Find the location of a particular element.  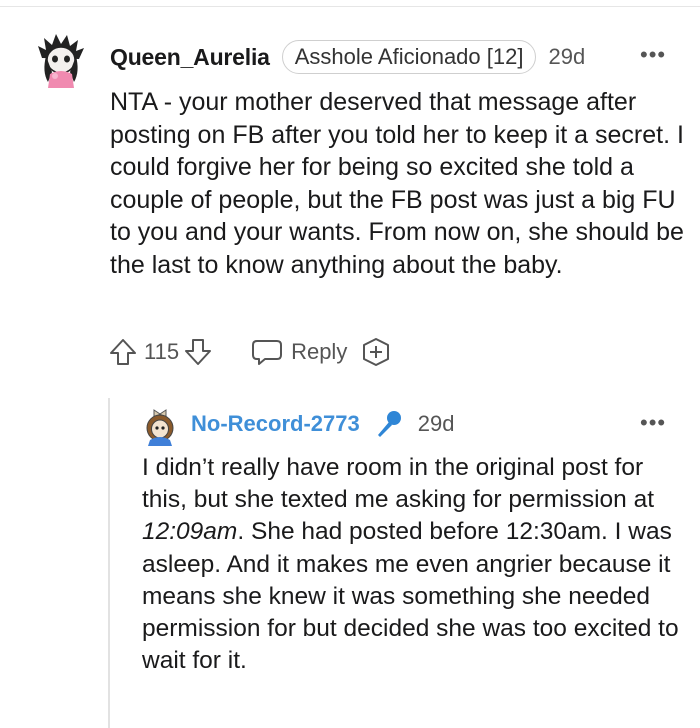

body-time-italic: 12:09am is located at coordinates (190, 532).